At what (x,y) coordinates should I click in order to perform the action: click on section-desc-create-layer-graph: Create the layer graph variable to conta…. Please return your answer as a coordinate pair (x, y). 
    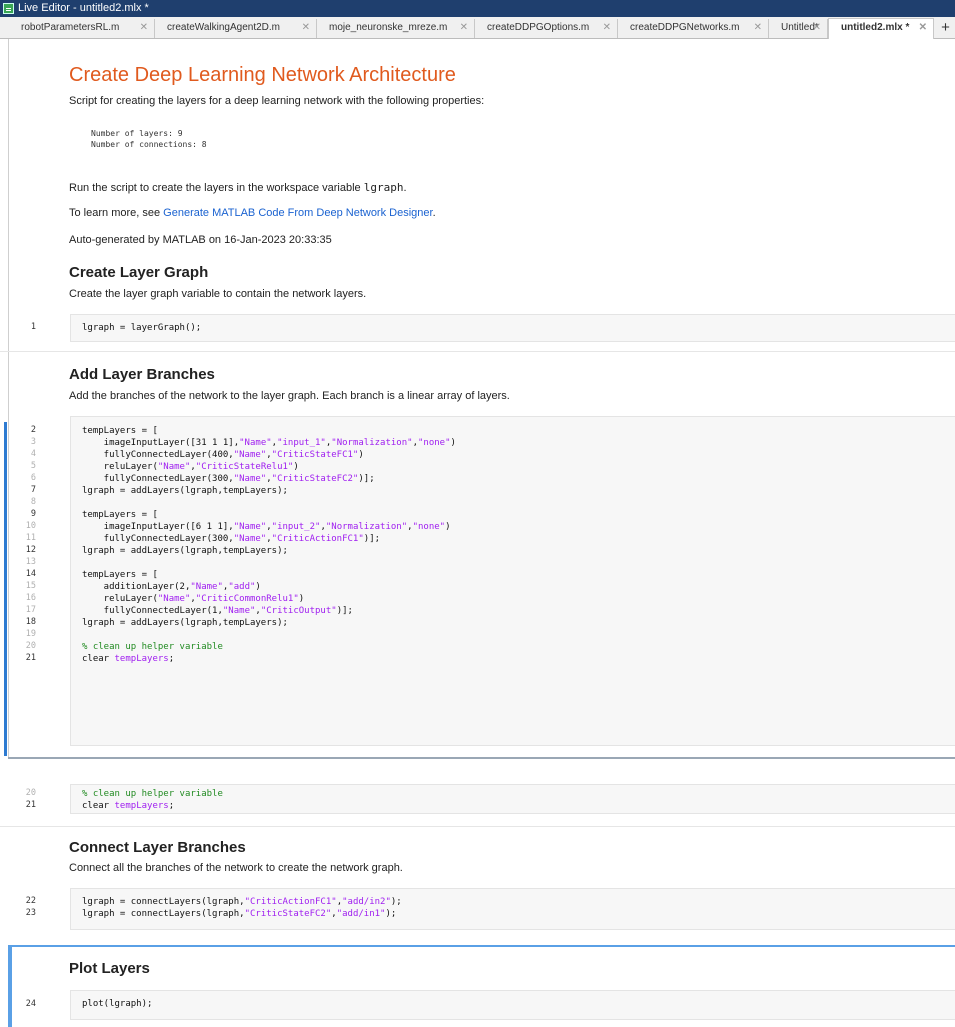
    Looking at the image, I should click on (218, 294).